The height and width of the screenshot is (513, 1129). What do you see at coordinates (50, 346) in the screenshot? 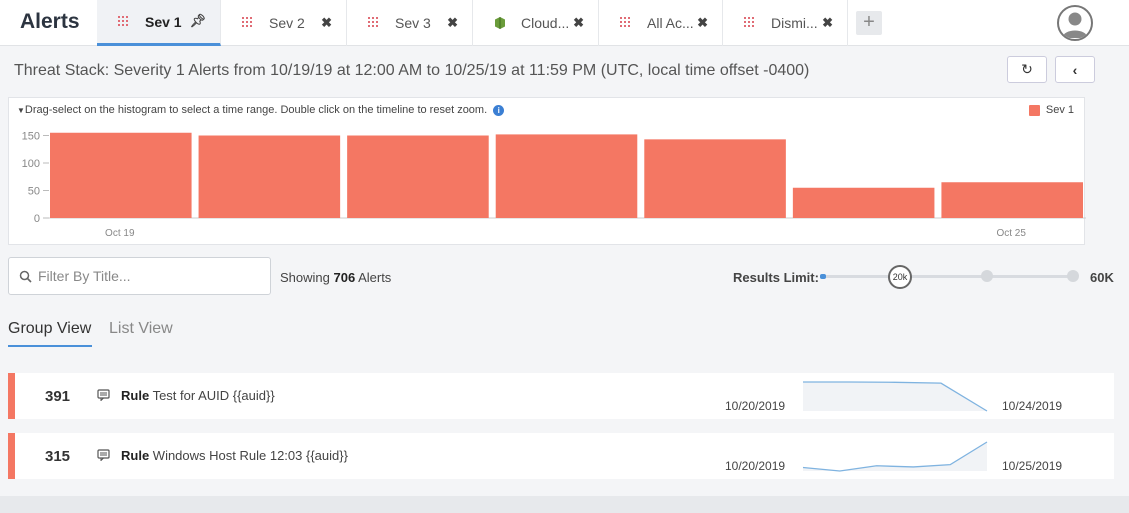
I see `active-view-indicator` at bounding box center [50, 346].